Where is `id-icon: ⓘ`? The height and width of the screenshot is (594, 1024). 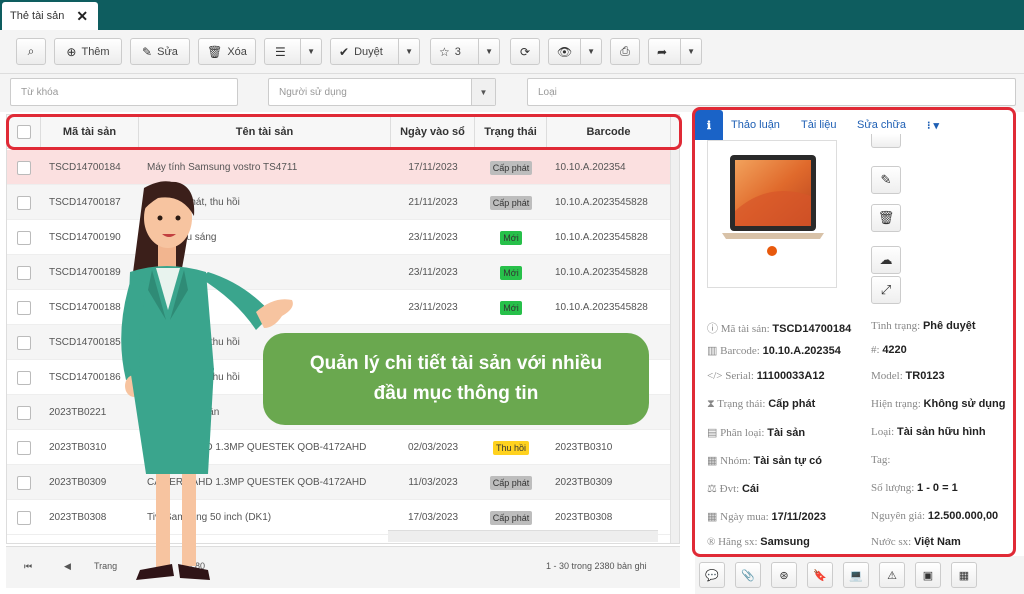 id-icon: ⓘ is located at coordinates (714, 329).